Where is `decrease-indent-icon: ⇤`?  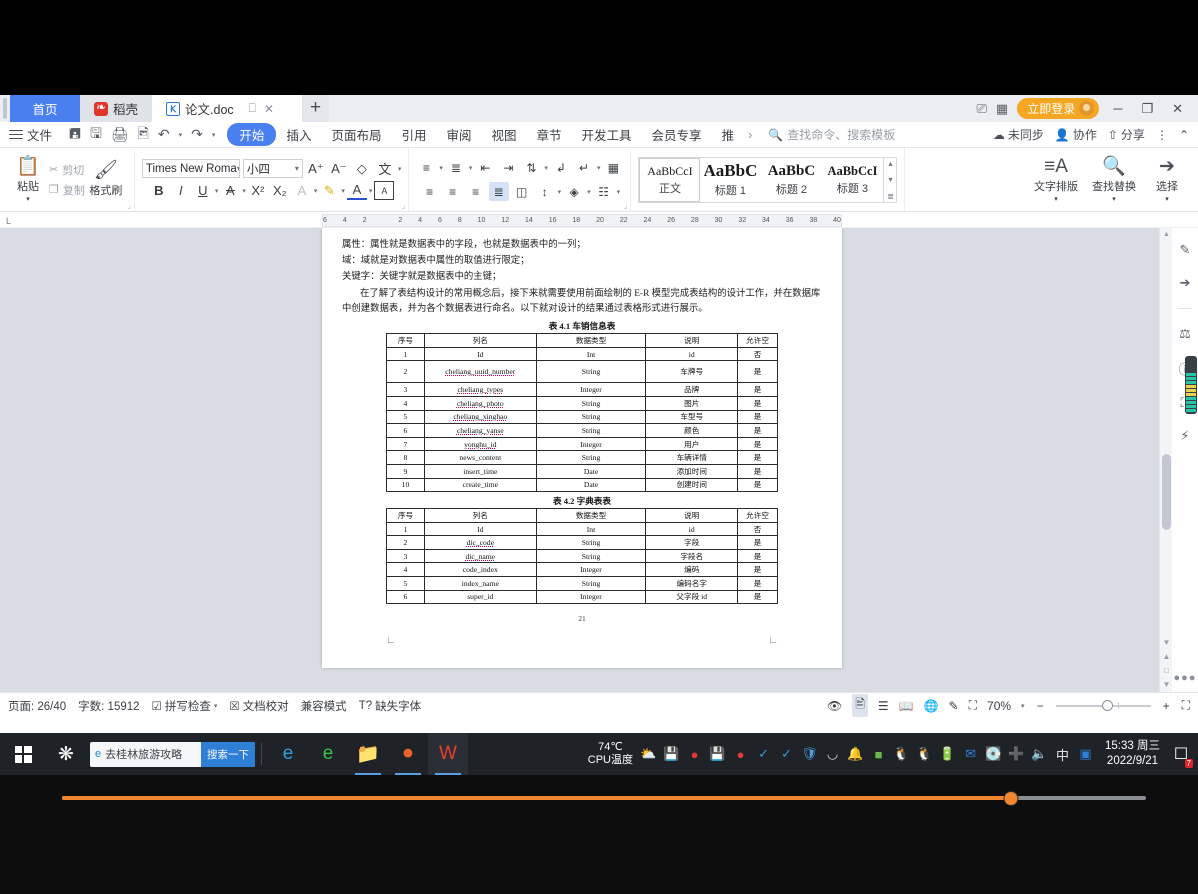 decrease-indent-icon: ⇤ is located at coordinates (485, 167).